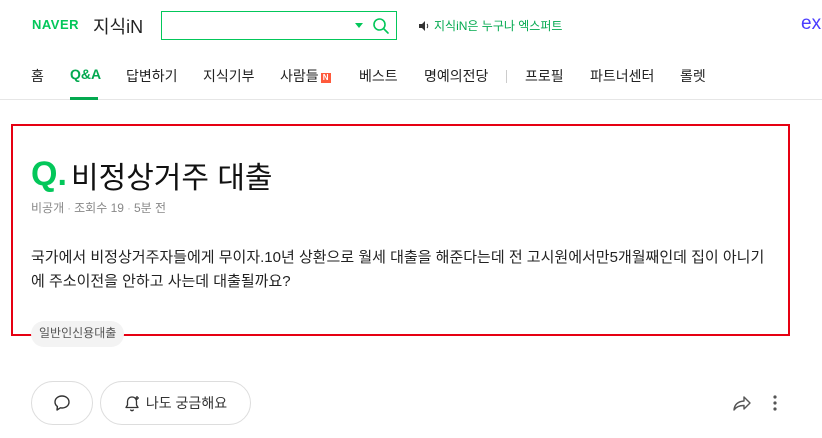 This screenshot has width=822, height=438. What do you see at coordinates (378, 76) in the screenshot?
I see `nav-item-best: 베스트` at bounding box center [378, 76].